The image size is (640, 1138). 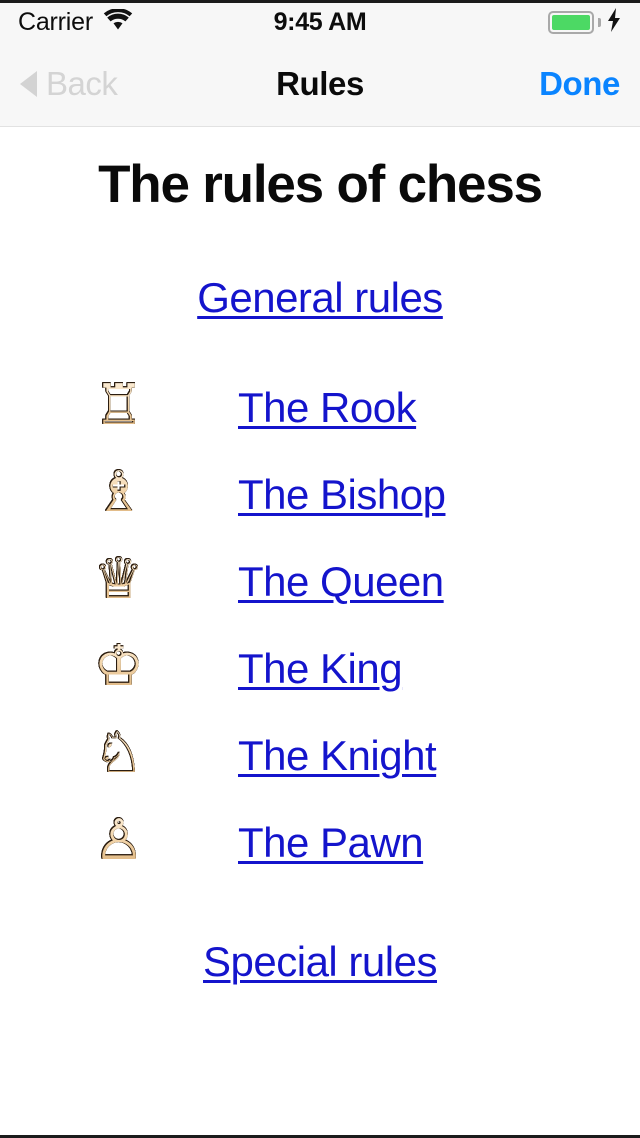 I want to click on piece-label-cell: The Bishop, so click(x=439, y=495).